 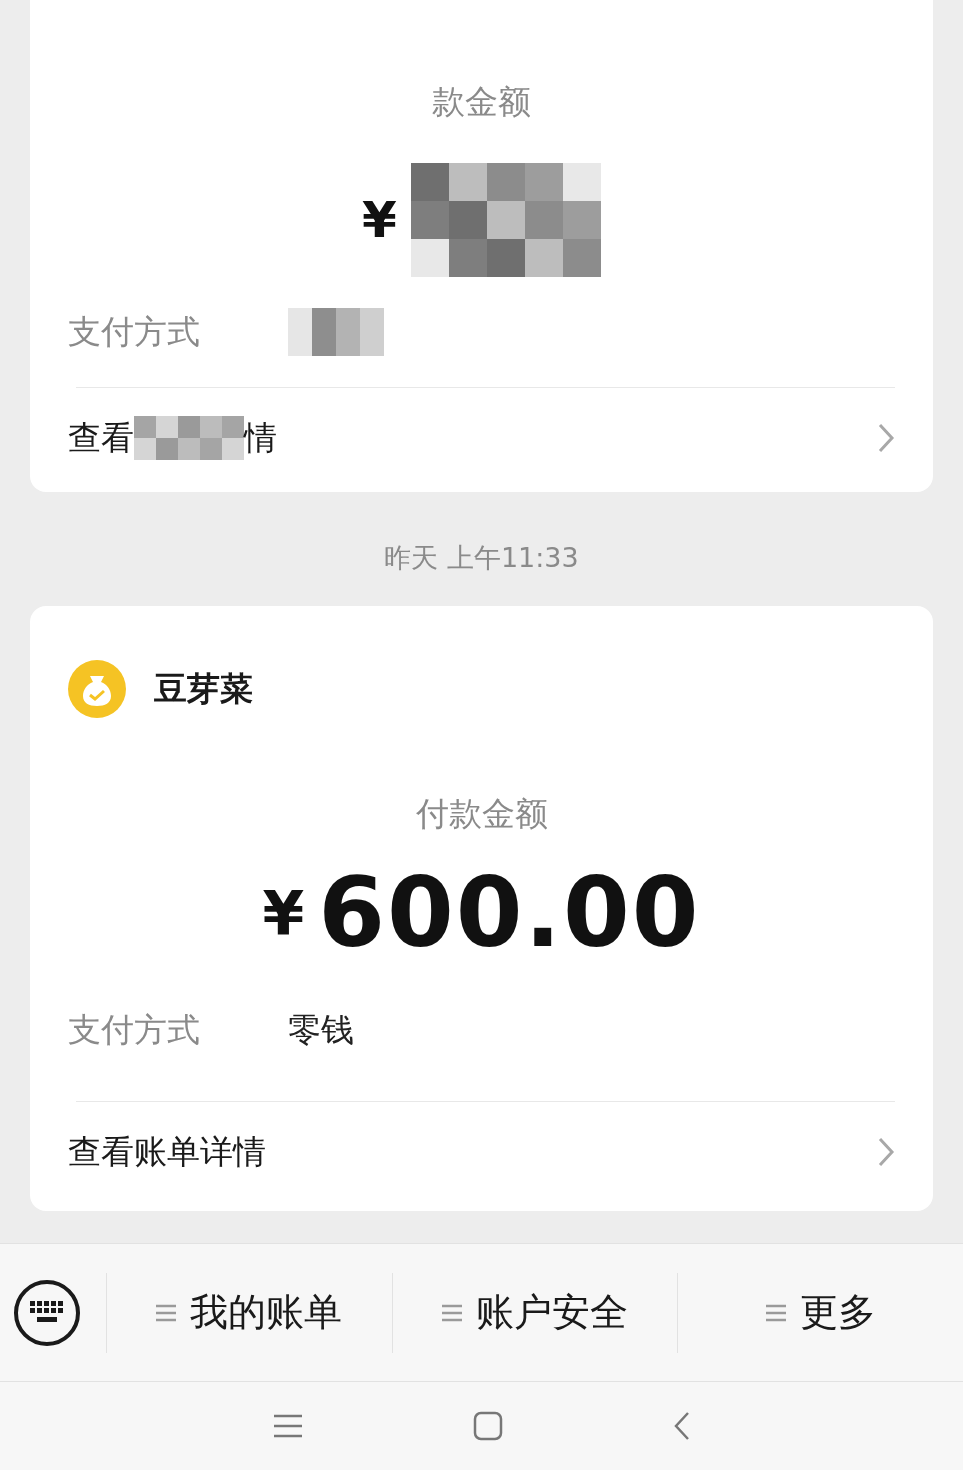 I want to click on money-bag-icon, so click(x=97, y=689).